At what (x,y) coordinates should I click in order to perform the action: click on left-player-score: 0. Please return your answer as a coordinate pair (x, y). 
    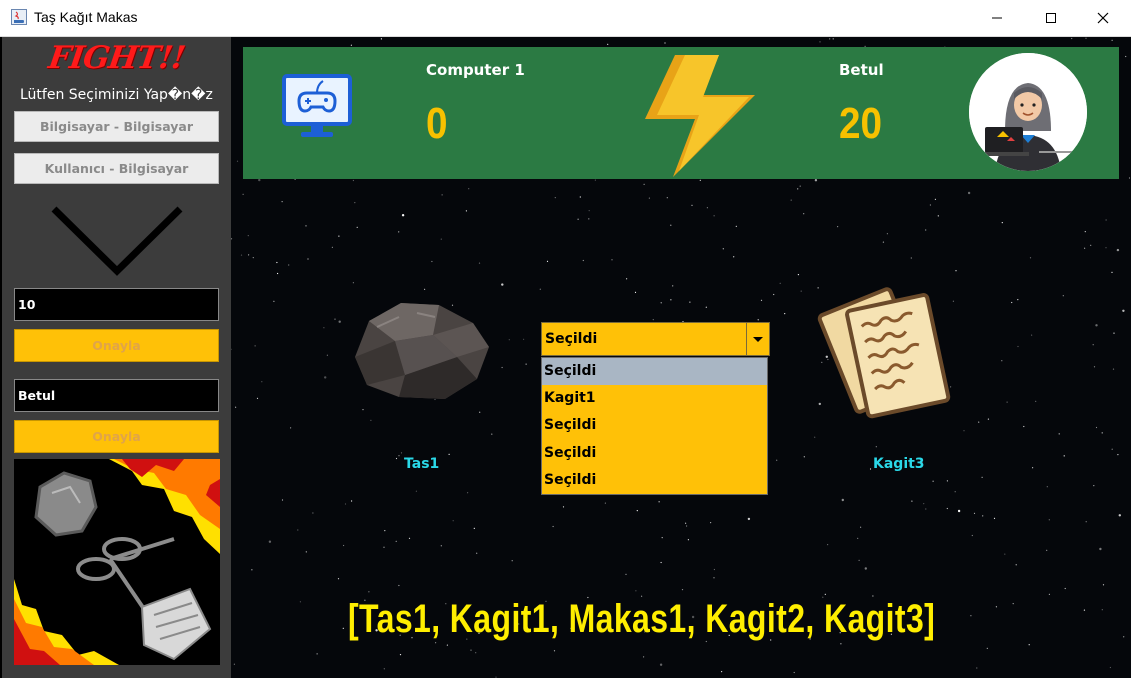
    Looking at the image, I should click on (437, 123).